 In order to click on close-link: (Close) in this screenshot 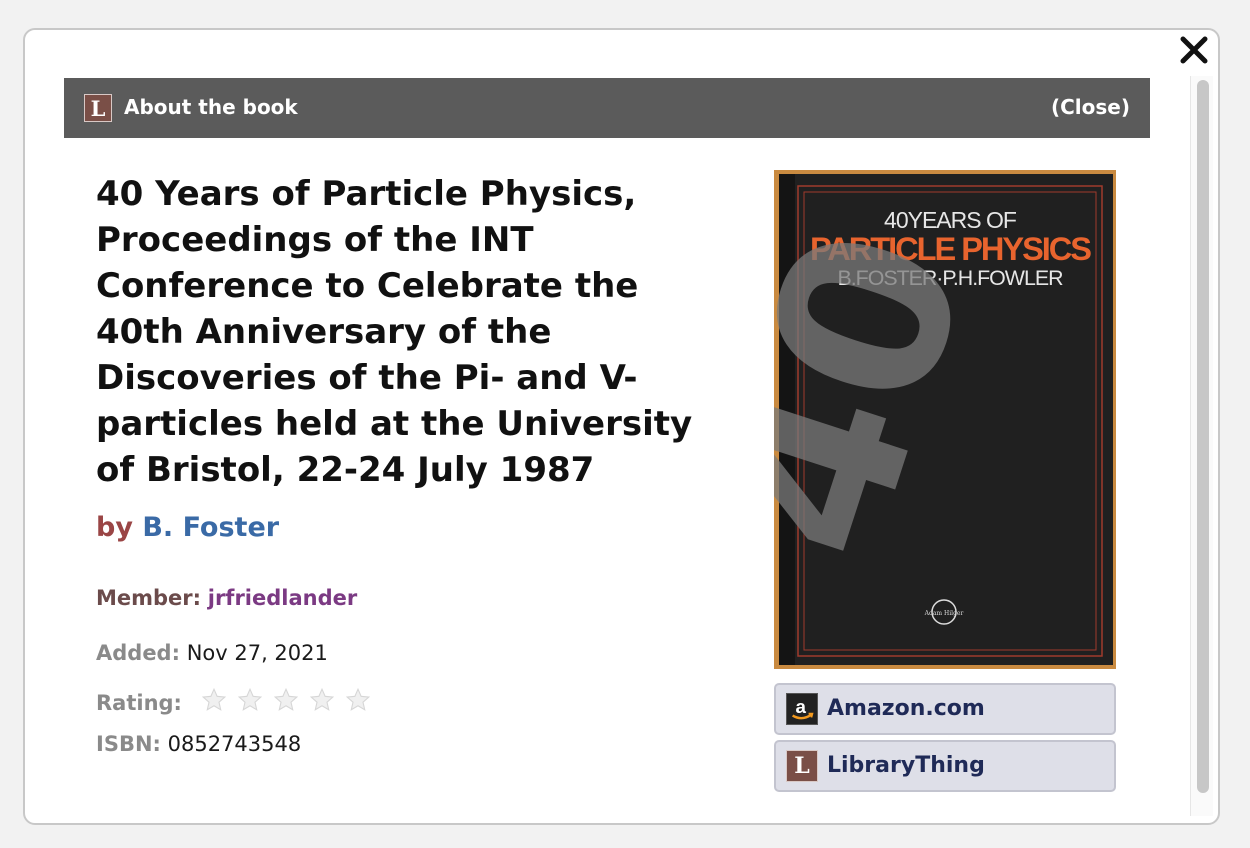, I will do `click(1090, 107)`.